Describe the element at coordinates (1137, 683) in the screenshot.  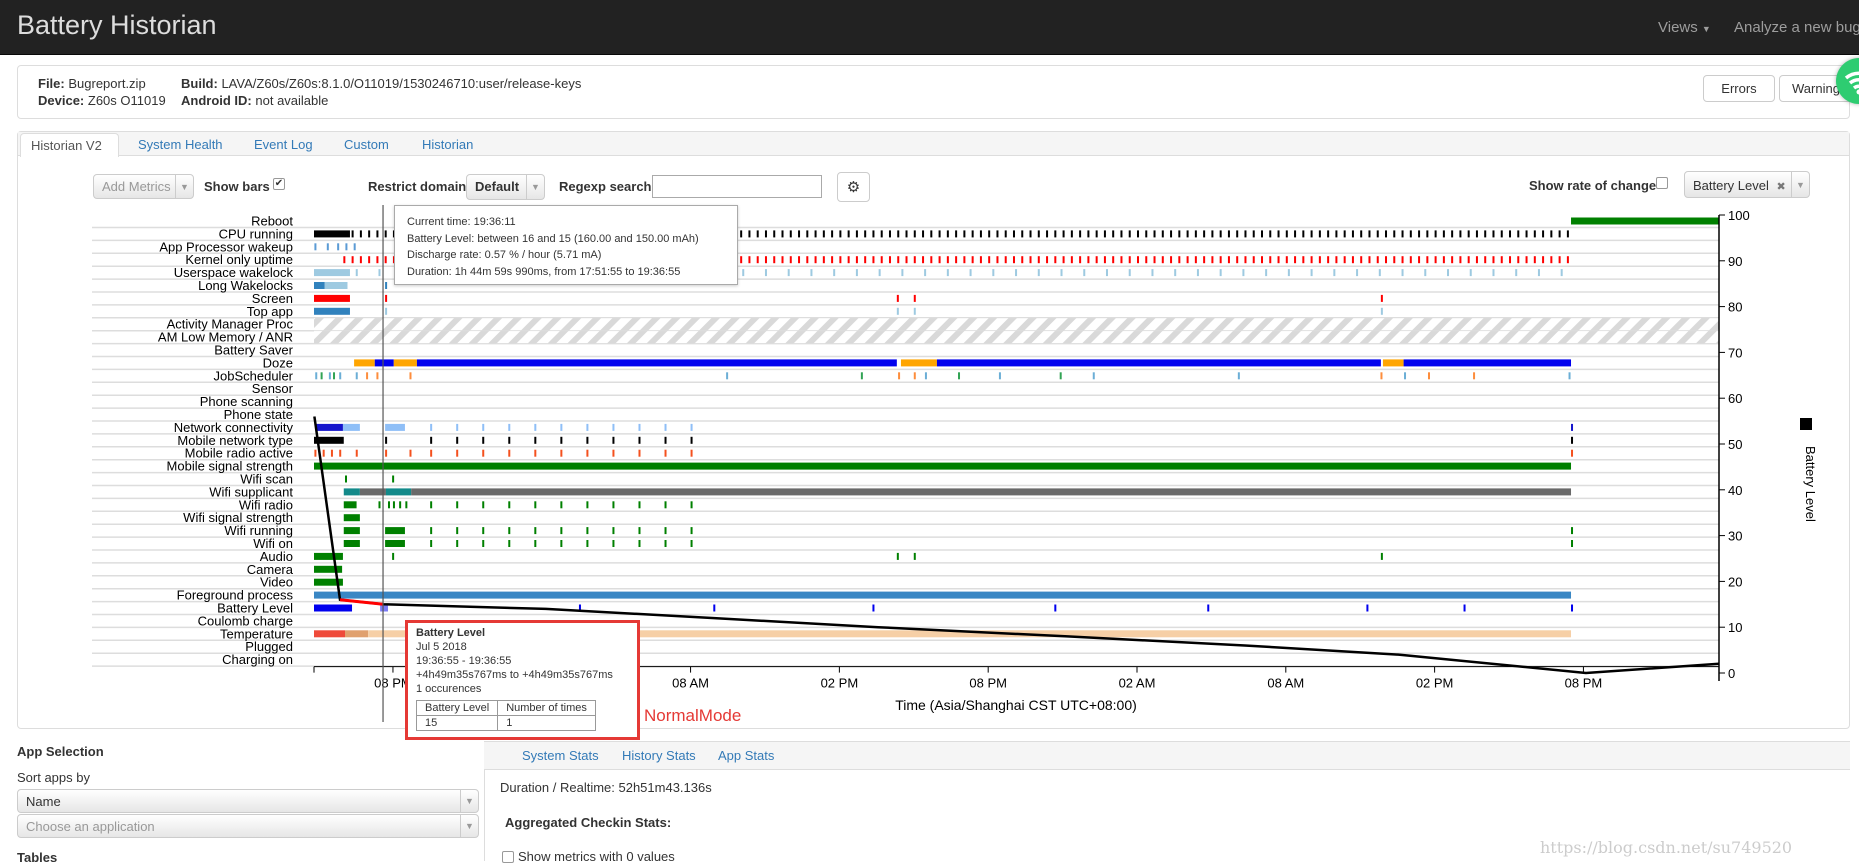
I see `x-tick-label: 02 AM` at that location.